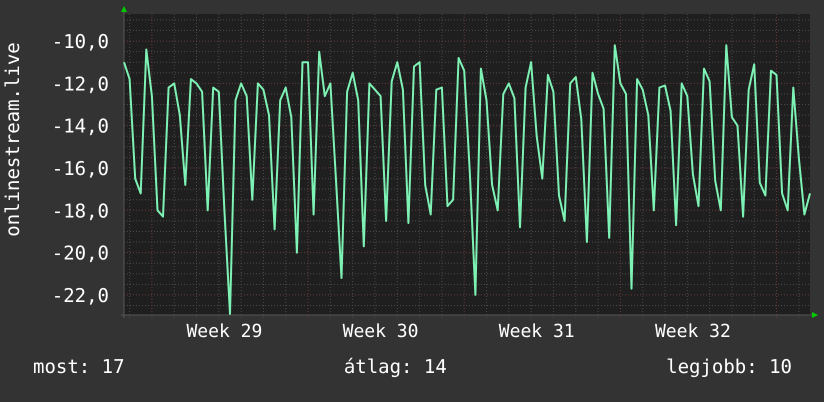 The image size is (824, 402). Describe the element at coordinates (13, 139) in the screenshot. I see `axis-title: onlinestream.live` at that location.